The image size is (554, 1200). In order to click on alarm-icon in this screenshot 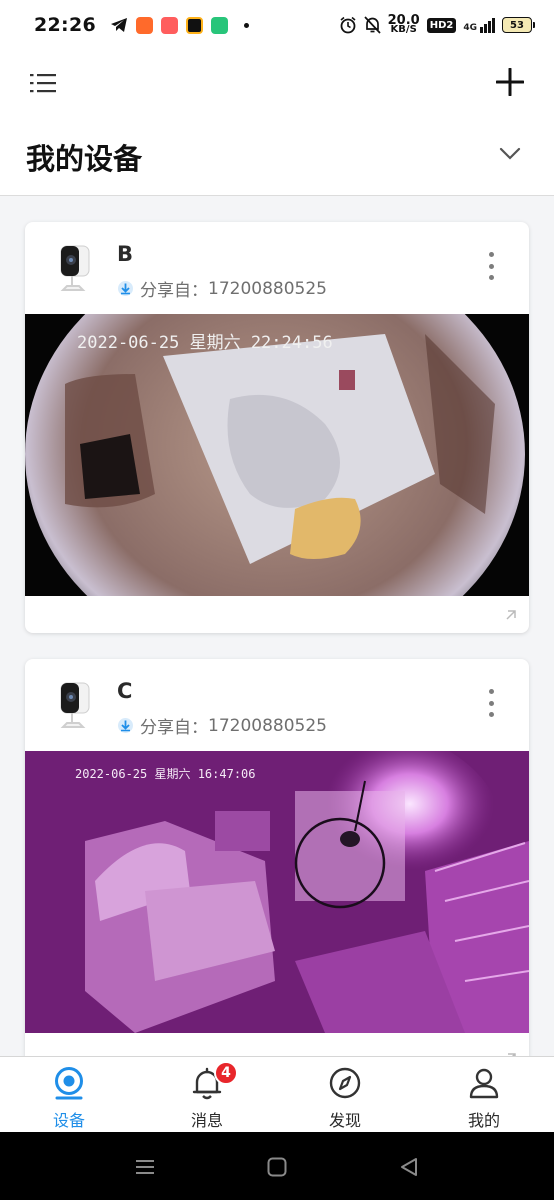, I will do `click(348, 25)`.